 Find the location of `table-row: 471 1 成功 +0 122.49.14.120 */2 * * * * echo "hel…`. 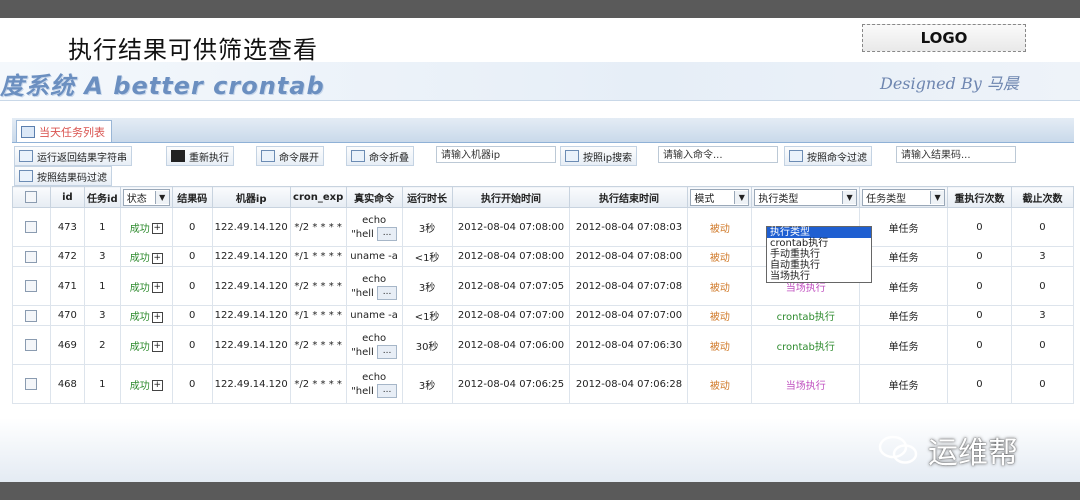

table-row: 471 1 成功 +0 122.49.14.120 */2 * * * * echo "hel… is located at coordinates (543, 286).